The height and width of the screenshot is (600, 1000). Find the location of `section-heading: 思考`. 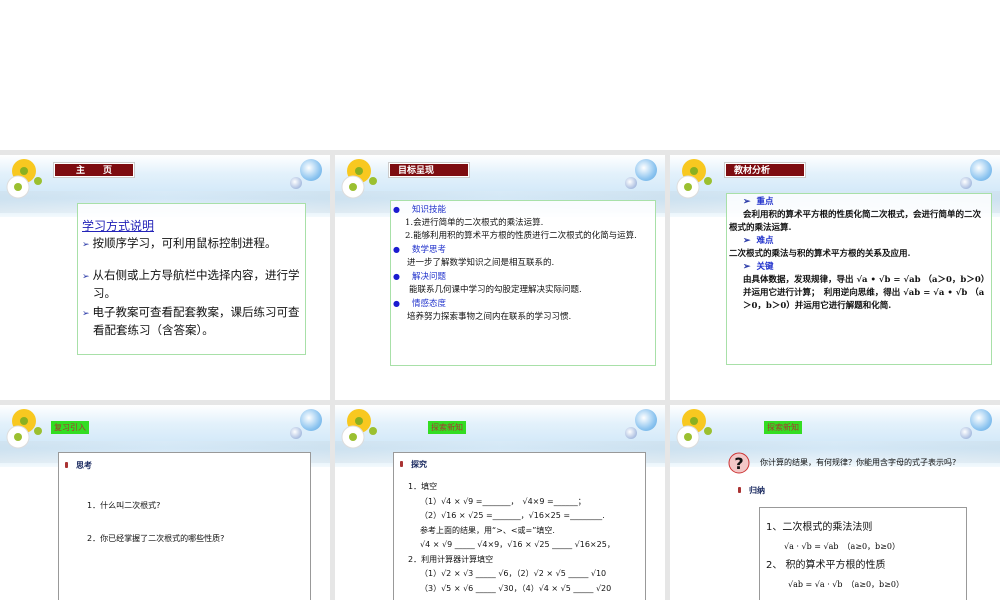

section-heading: 思考 is located at coordinates (84, 465).